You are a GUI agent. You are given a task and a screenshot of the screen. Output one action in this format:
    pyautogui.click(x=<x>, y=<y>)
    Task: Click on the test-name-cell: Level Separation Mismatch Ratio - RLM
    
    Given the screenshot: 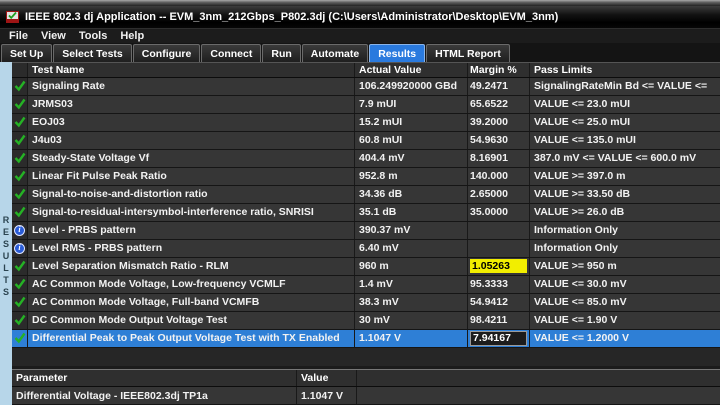 What is the action you would take?
    pyautogui.click(x=191, y=266)
    